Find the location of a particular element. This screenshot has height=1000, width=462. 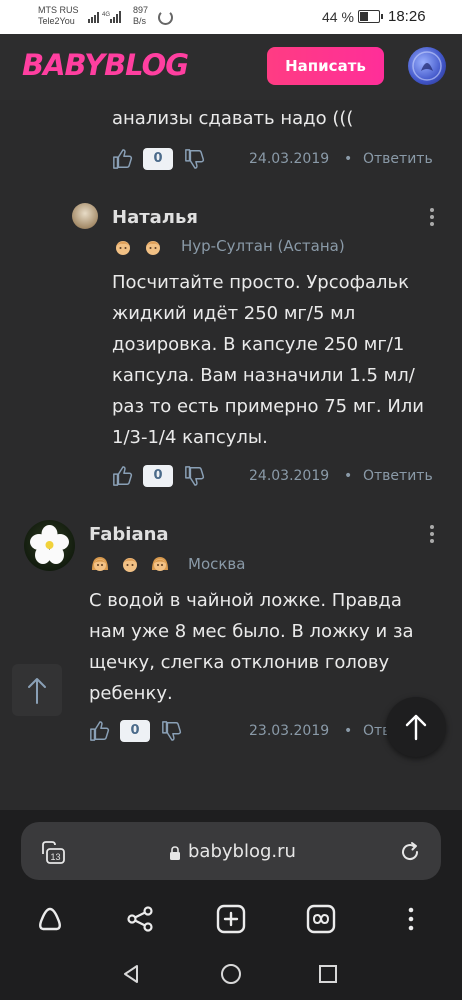

speed-value: 897 is located at coordinates (141, 10).